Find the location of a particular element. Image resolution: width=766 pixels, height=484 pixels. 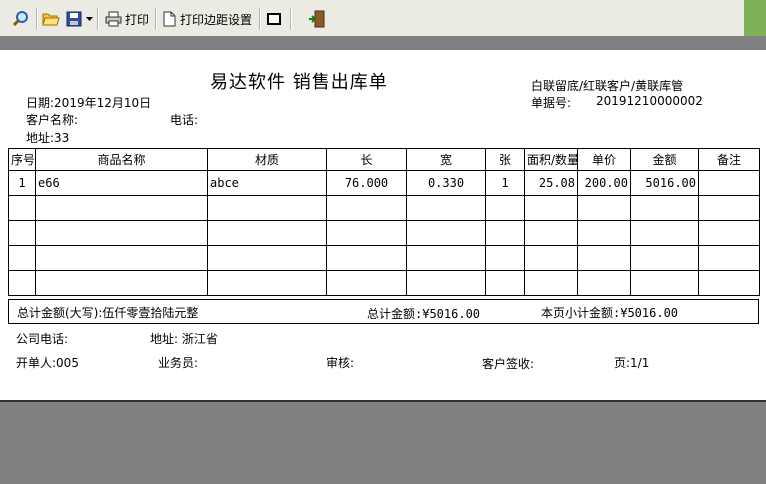

table-cell: 0.330 is located at coordinates (446, 183).